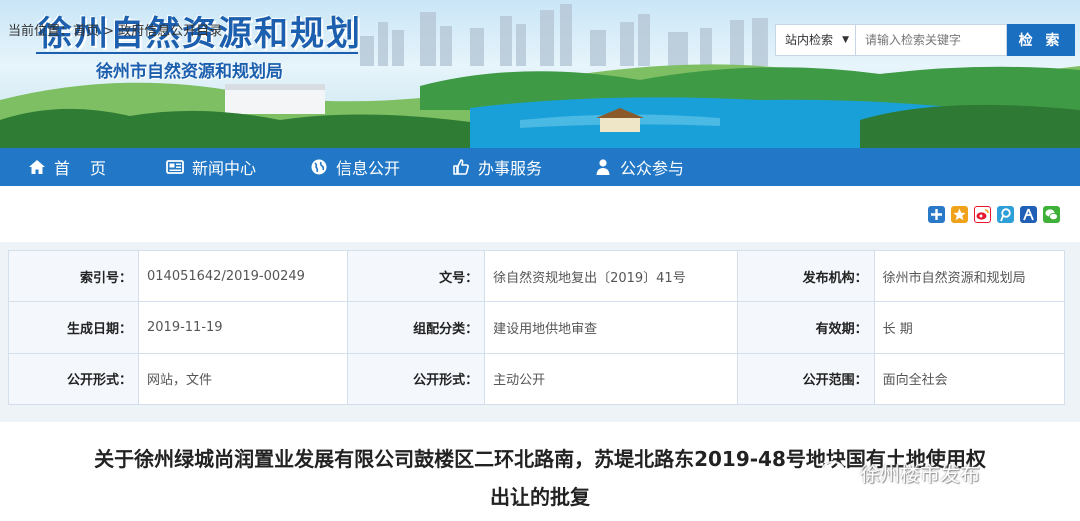 Image resolution: width=1080 pixels, height=521 pixels. Describe the element at coordinates (510, 168) in the screenshot. I see `nav-item-label: 办事服务` at that location.